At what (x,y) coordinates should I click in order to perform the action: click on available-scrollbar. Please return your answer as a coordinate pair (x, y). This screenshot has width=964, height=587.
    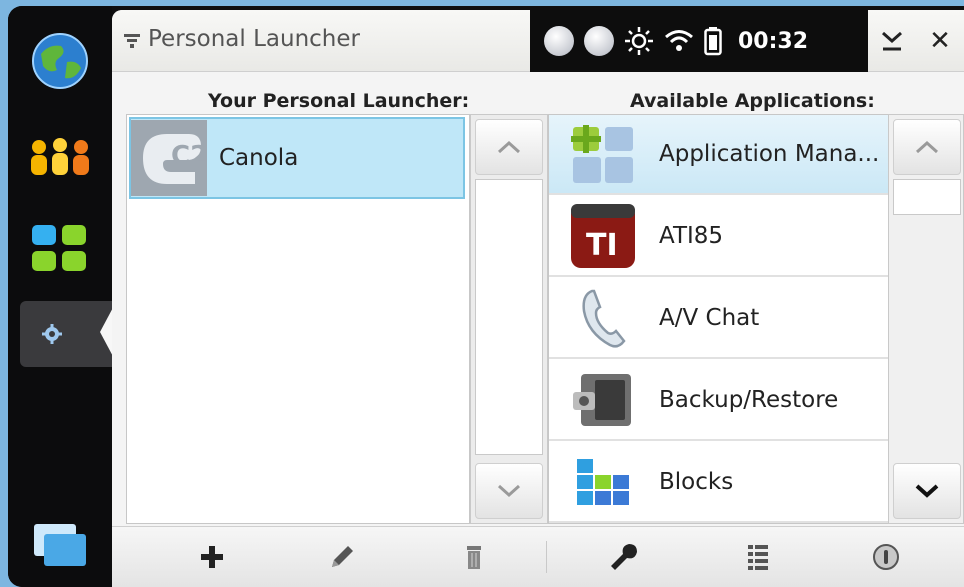
    Looking at the image, I should click on (926, 319).